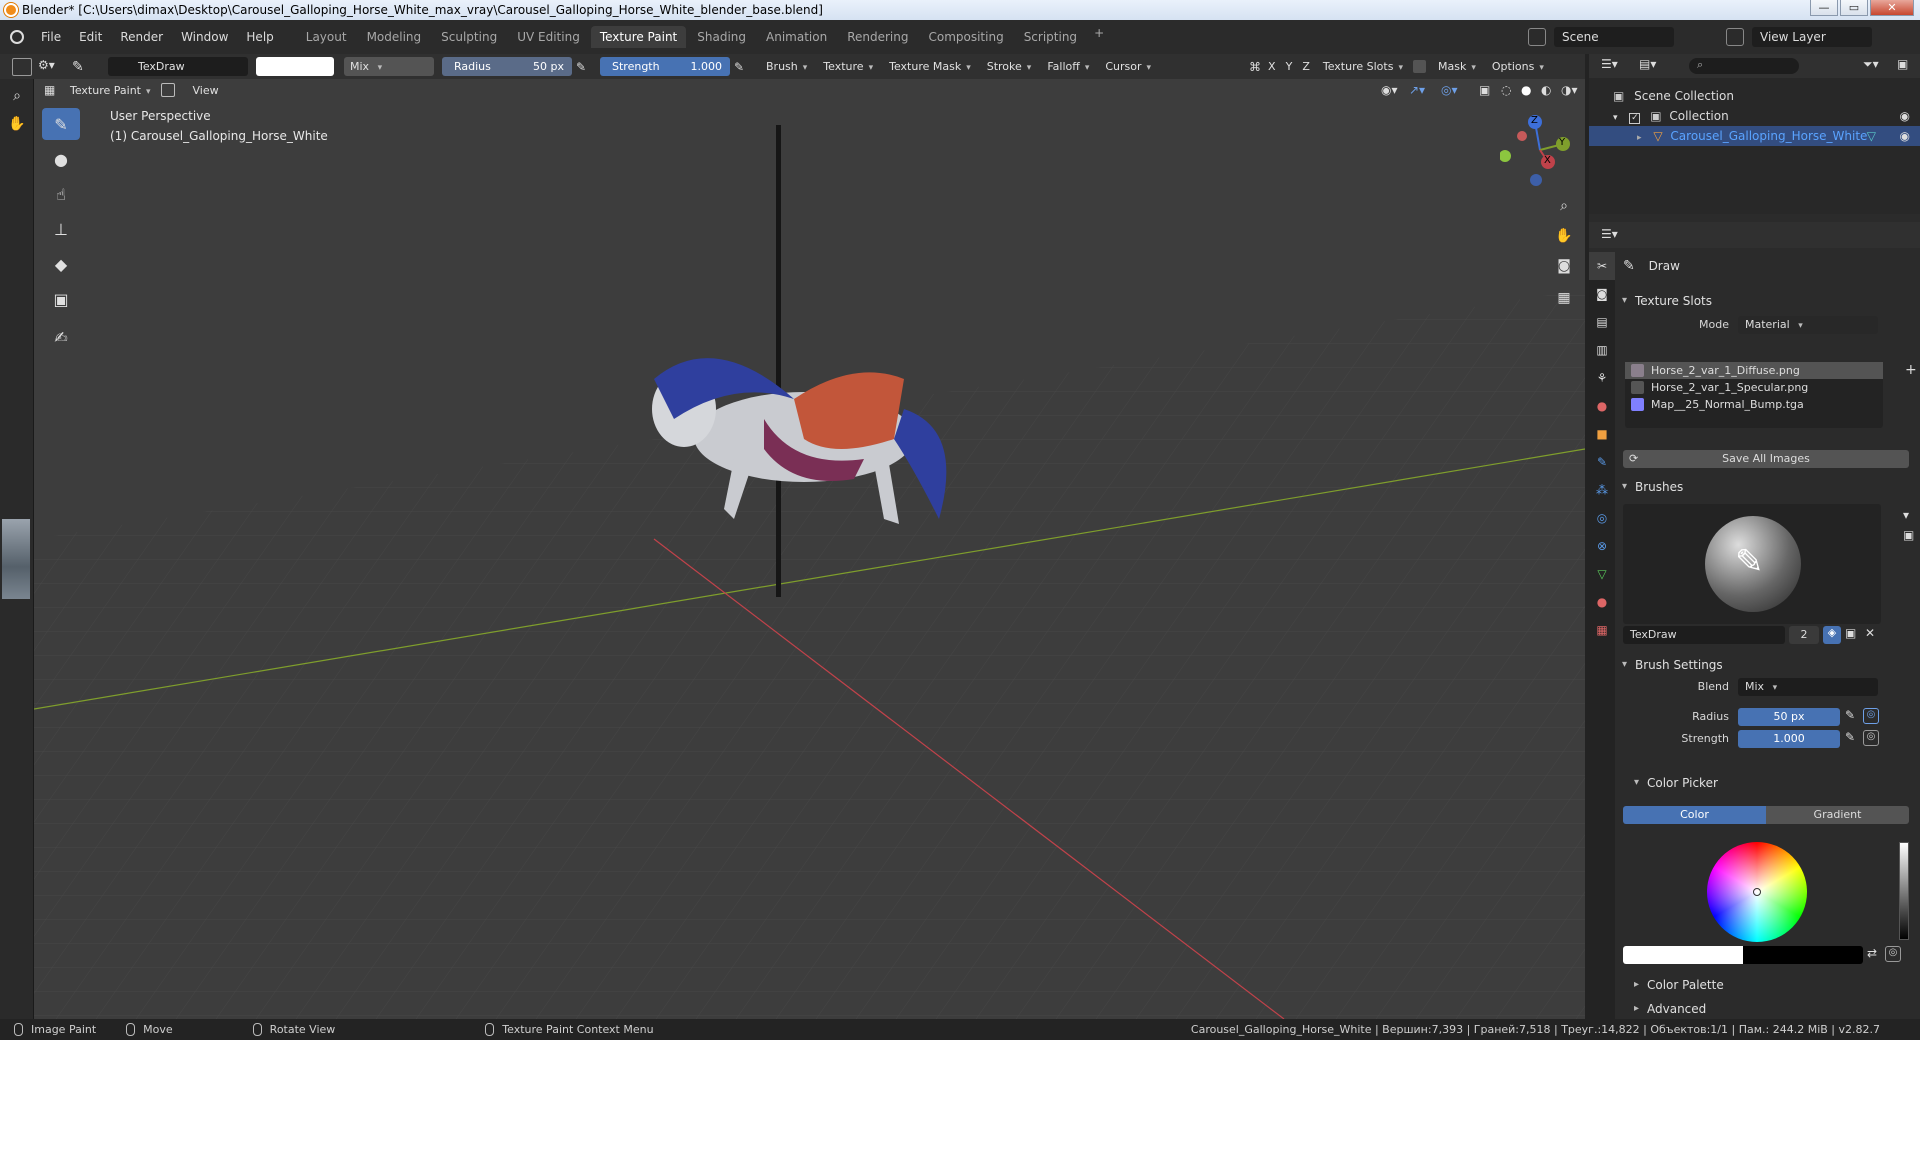  I want to click on texture-slot-item: Horse_2_var_1_Specular.png, so click(1754, 387).